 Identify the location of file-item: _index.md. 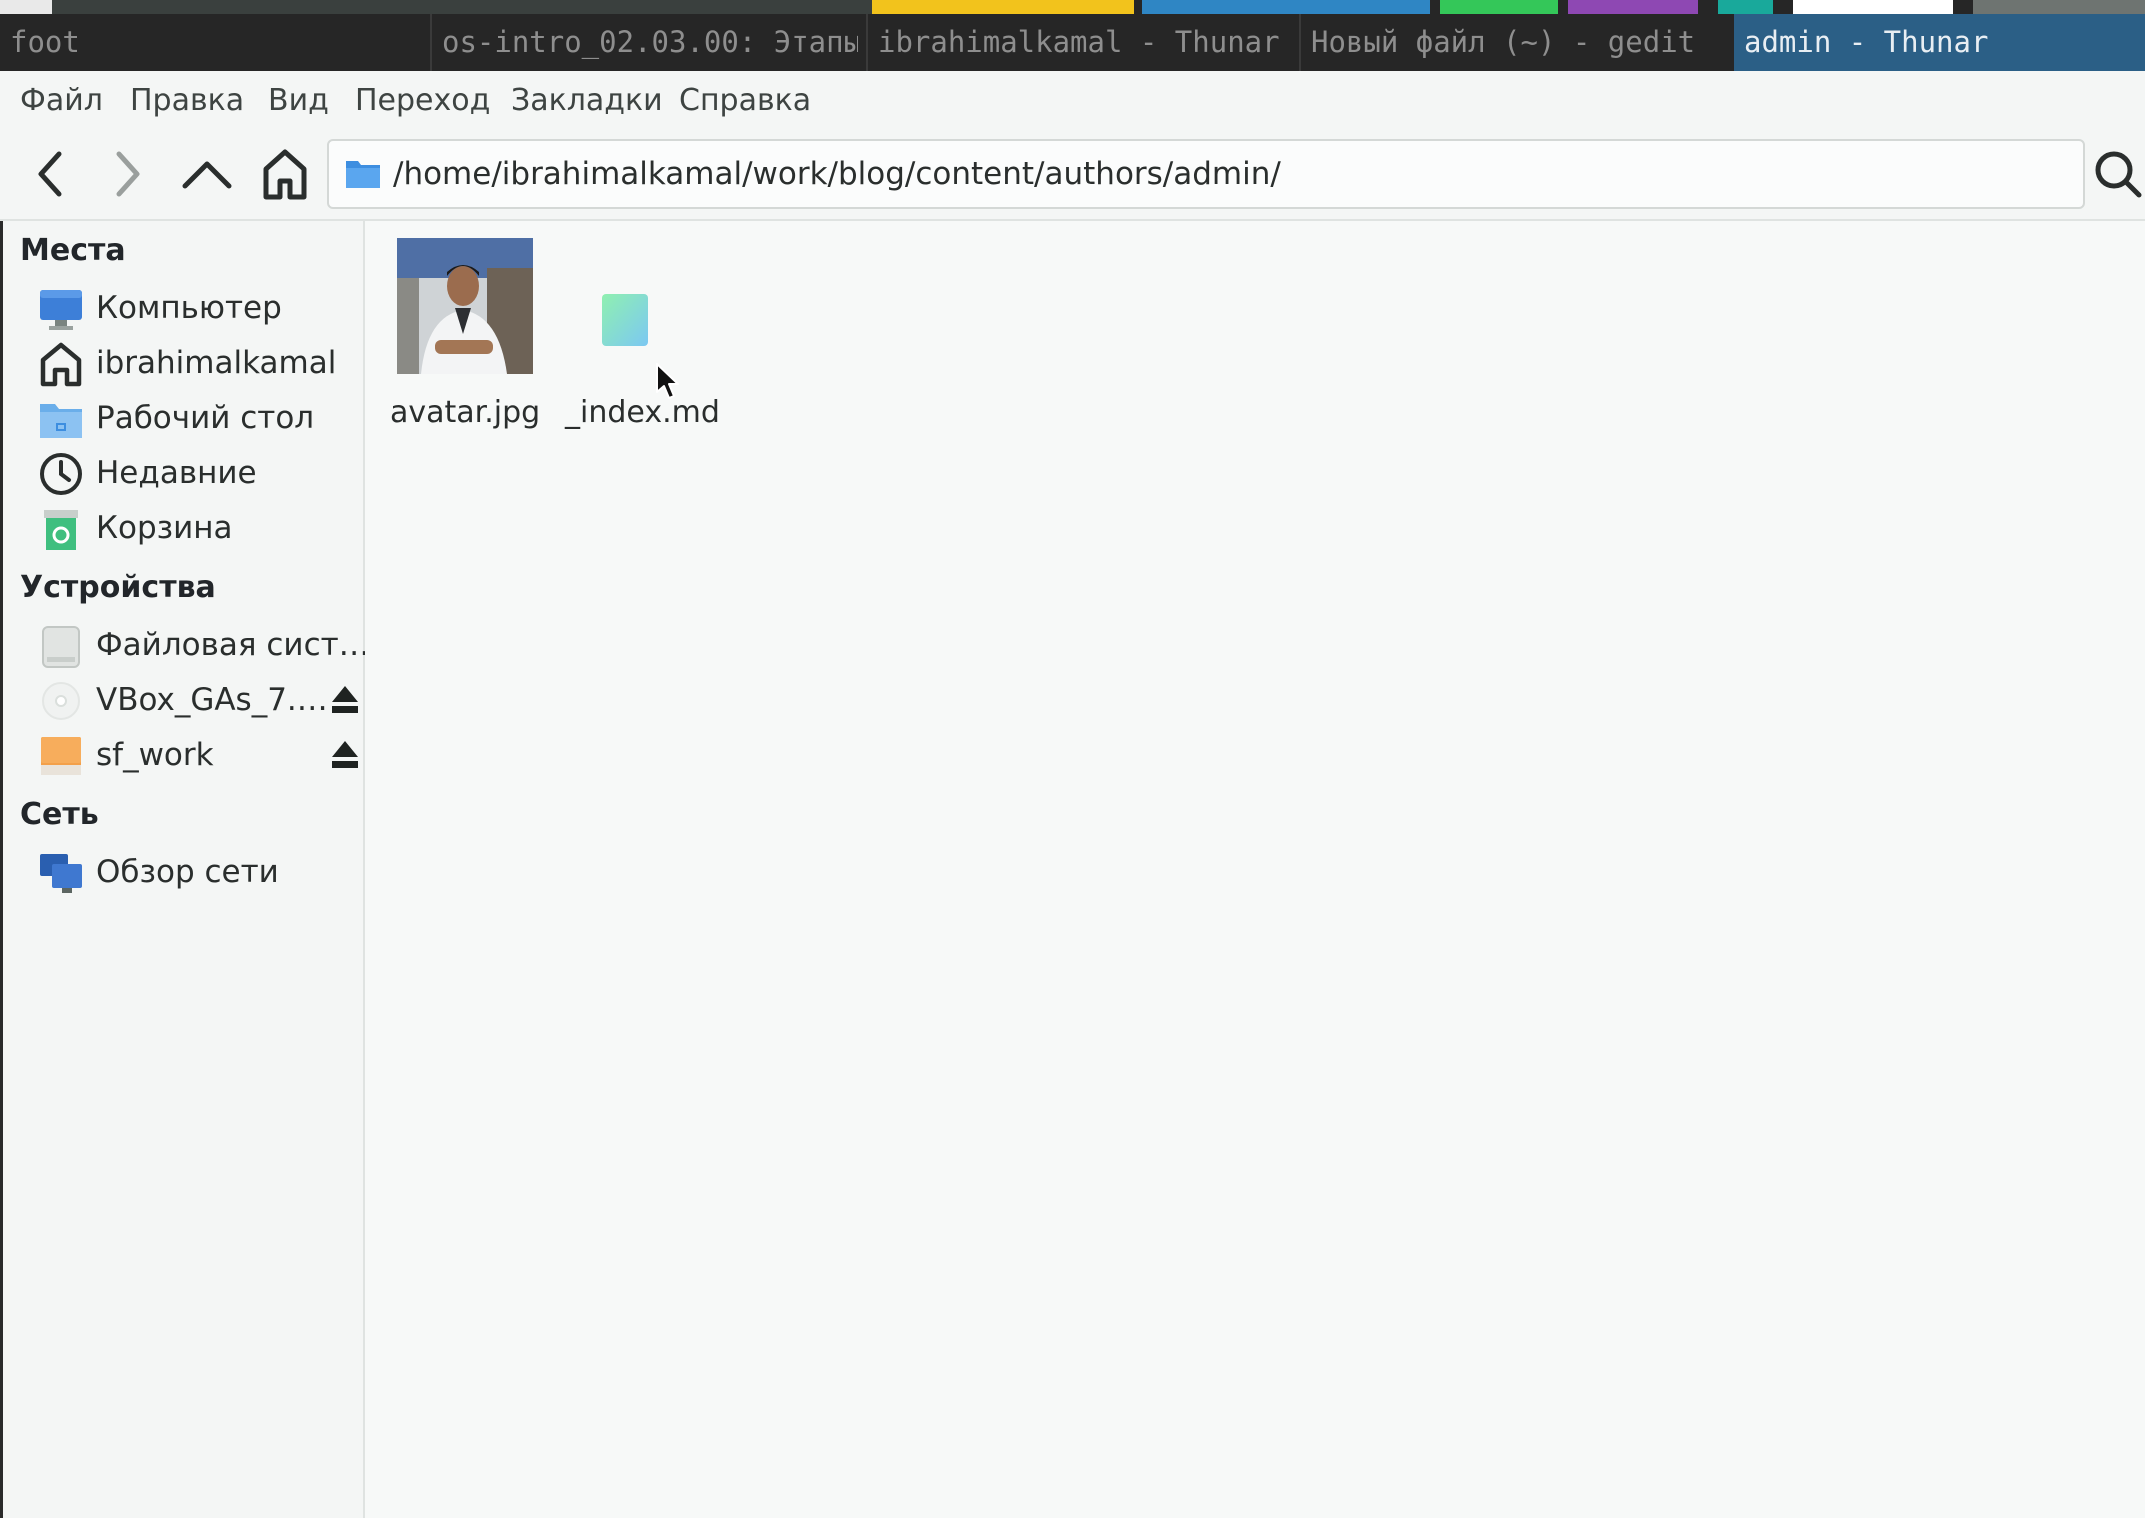
(642, 335).